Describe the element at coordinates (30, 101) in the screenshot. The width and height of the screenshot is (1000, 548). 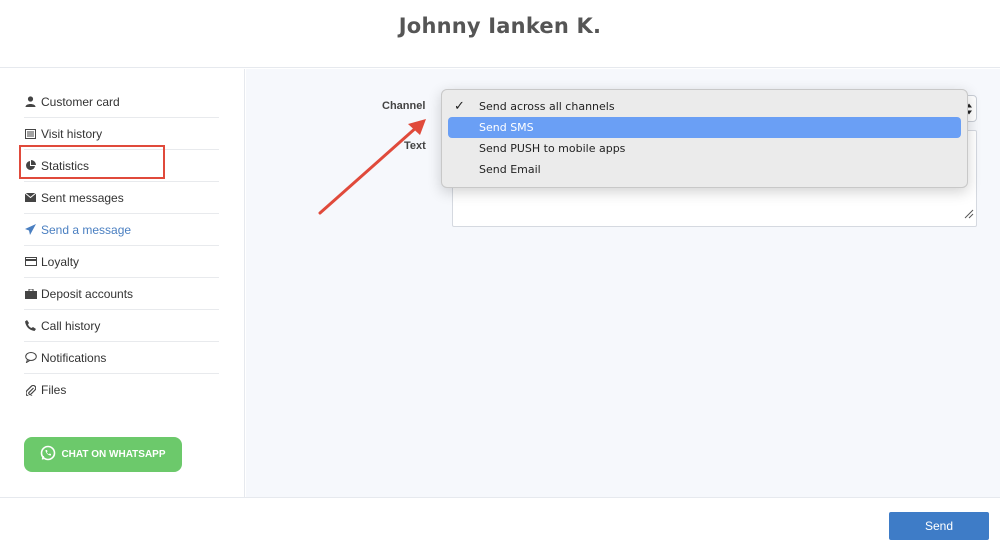
I see `user-icon` at that location.